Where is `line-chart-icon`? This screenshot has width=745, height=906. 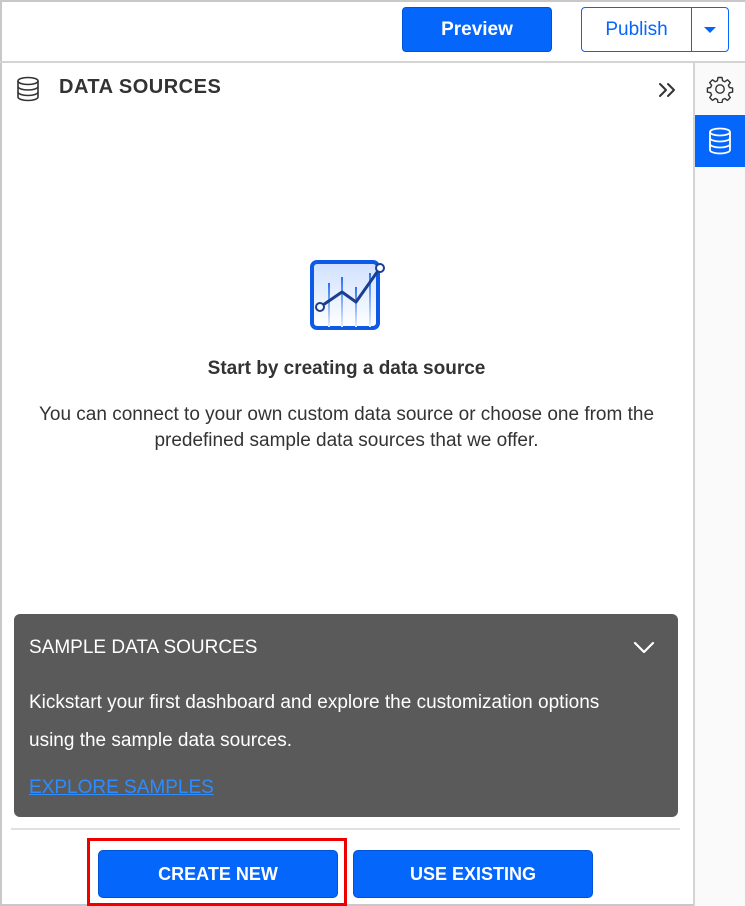
line-chart-icon is located at coordinates (345, 295).